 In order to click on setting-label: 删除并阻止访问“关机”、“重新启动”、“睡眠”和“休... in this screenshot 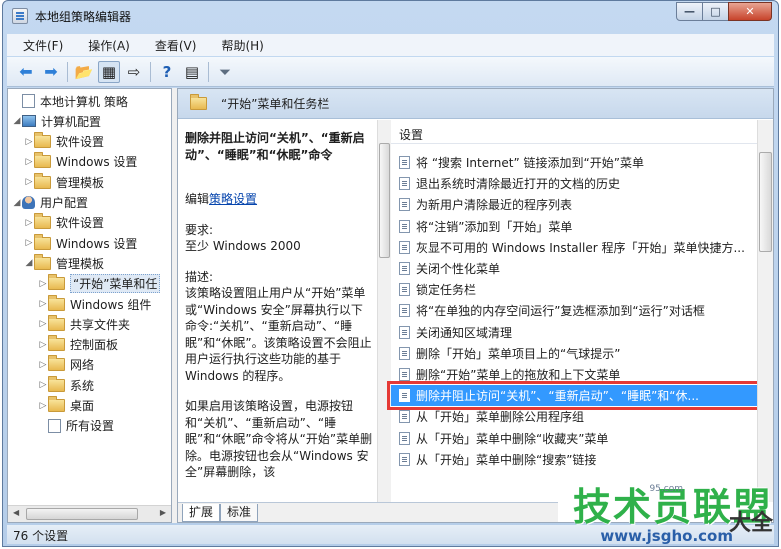, I will do `click(557, 396)`.